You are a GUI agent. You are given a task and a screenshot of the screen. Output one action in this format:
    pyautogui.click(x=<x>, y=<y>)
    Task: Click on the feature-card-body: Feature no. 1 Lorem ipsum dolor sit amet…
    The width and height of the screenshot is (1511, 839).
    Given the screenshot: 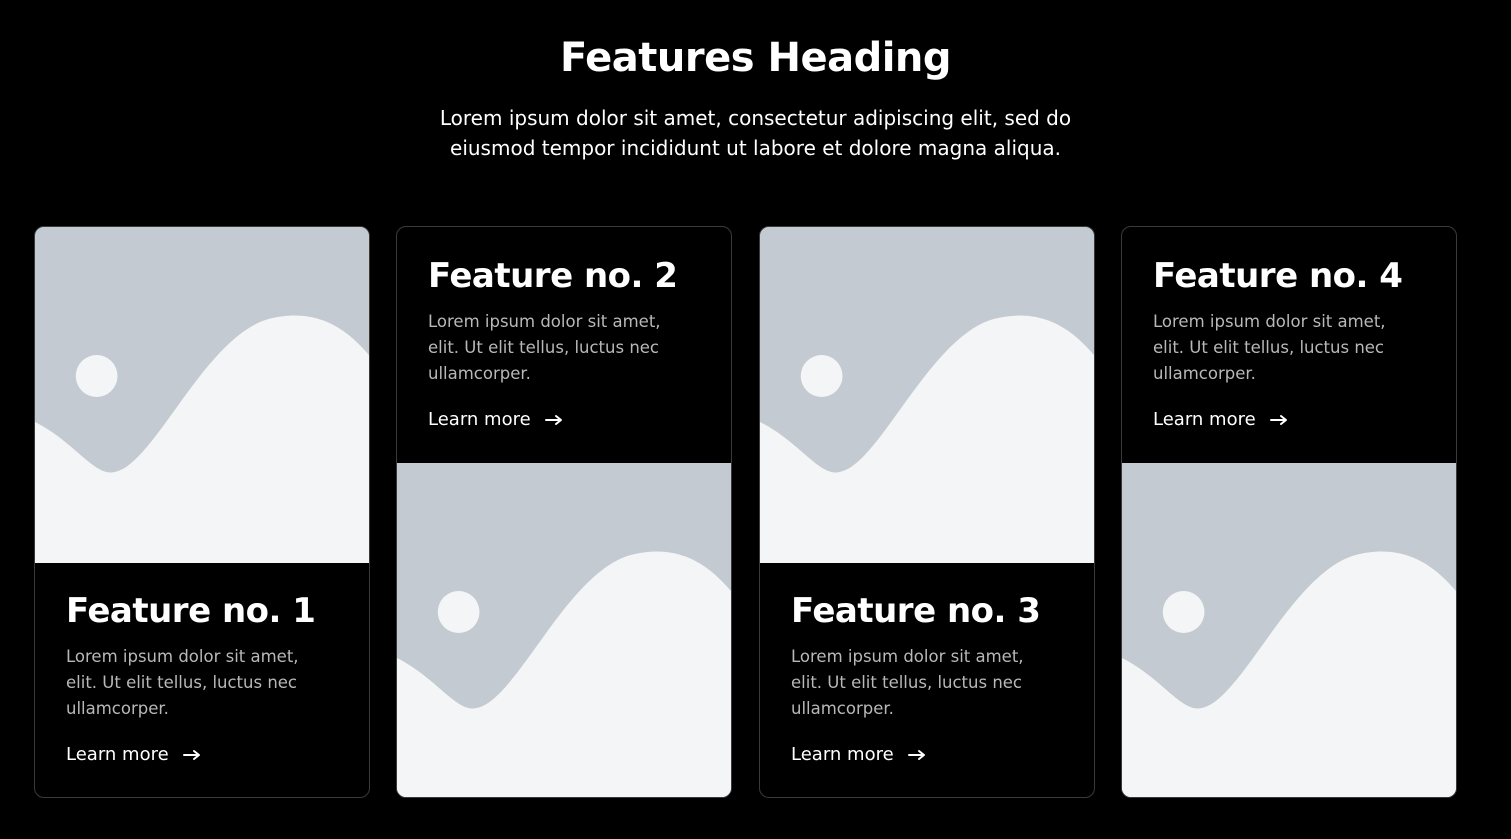 What is the action you would take?
    pyautogui.click(x=206, y=679)
    